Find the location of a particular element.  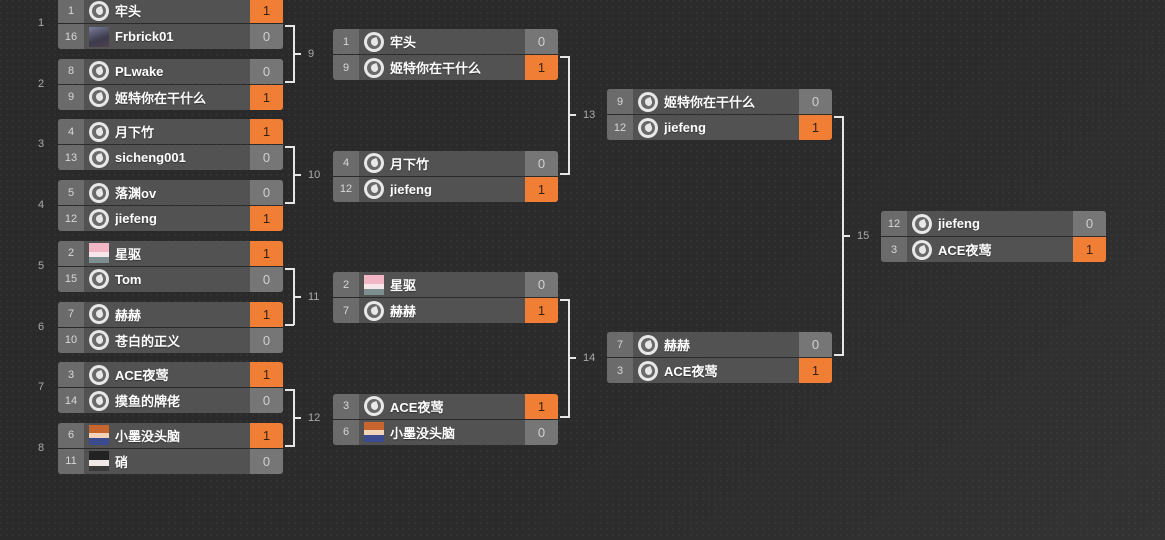

seed-number: 1 is located at coordinates (346, 41).